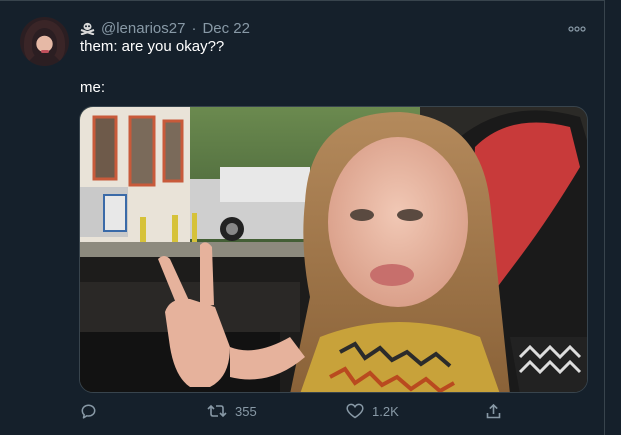 The height and width of the screenshot is (435, 621). I want to click on like-button: 1.2K, so click(372, 411).